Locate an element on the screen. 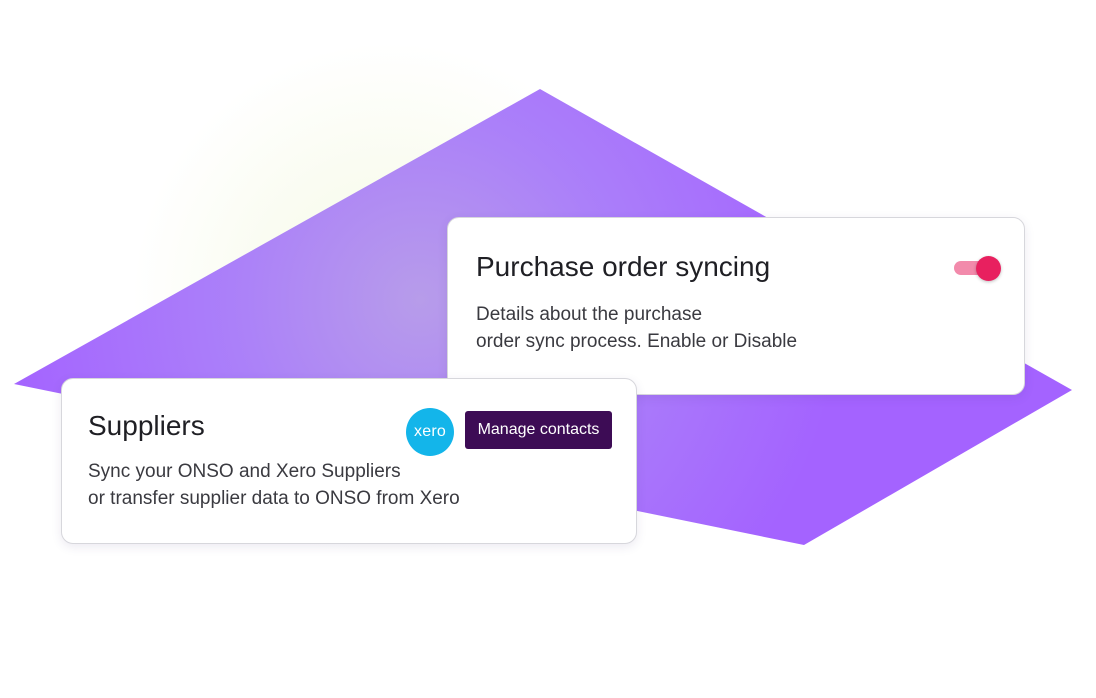 This screenshot has width=1096, height=698. xero-logo-icon: xero is located at coordinates (430, 432).